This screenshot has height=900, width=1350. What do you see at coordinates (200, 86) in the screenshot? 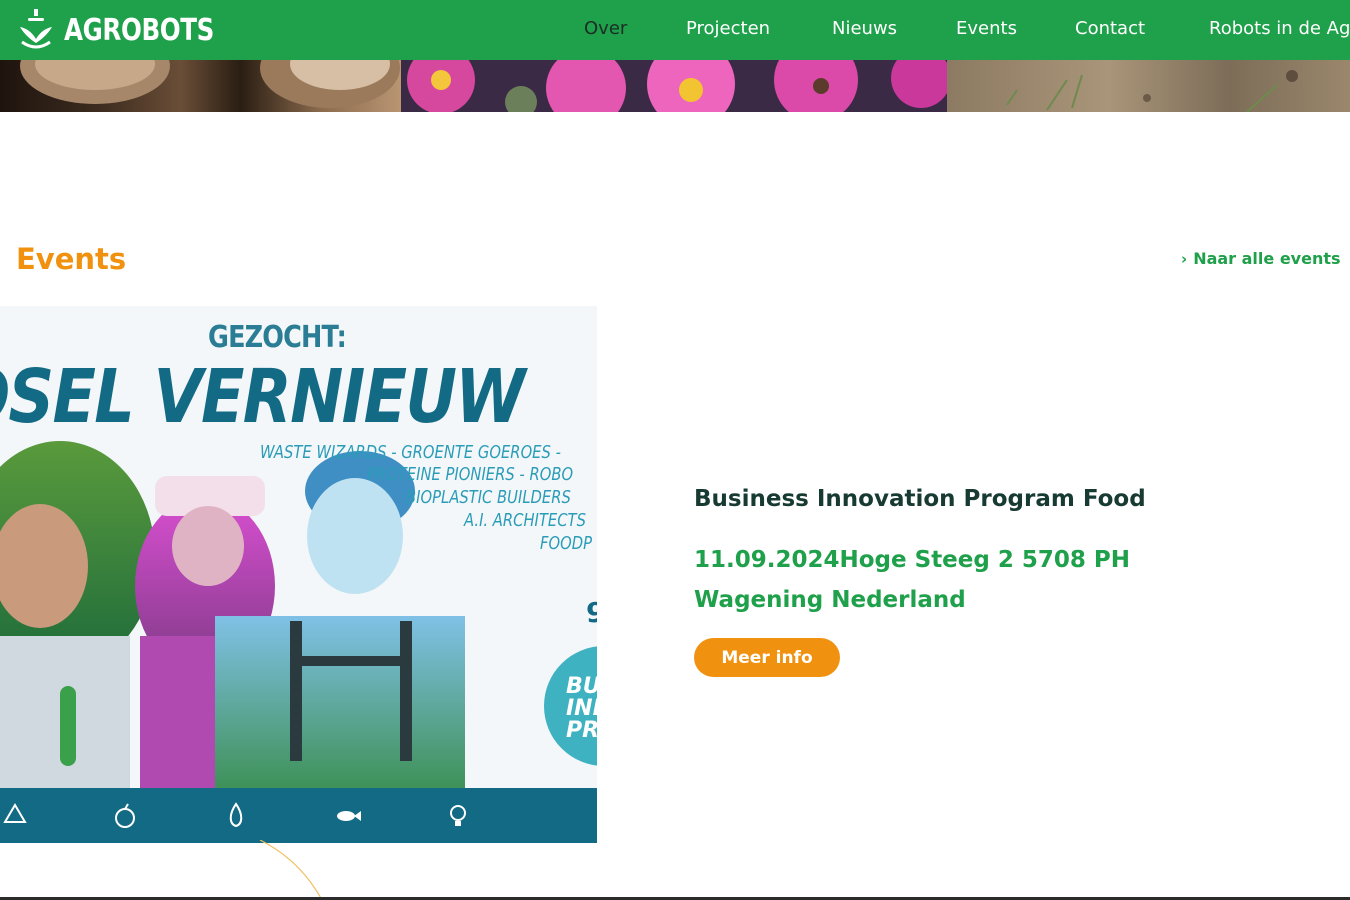
I see `mushroom-photo` at bounding box center [200, 86].